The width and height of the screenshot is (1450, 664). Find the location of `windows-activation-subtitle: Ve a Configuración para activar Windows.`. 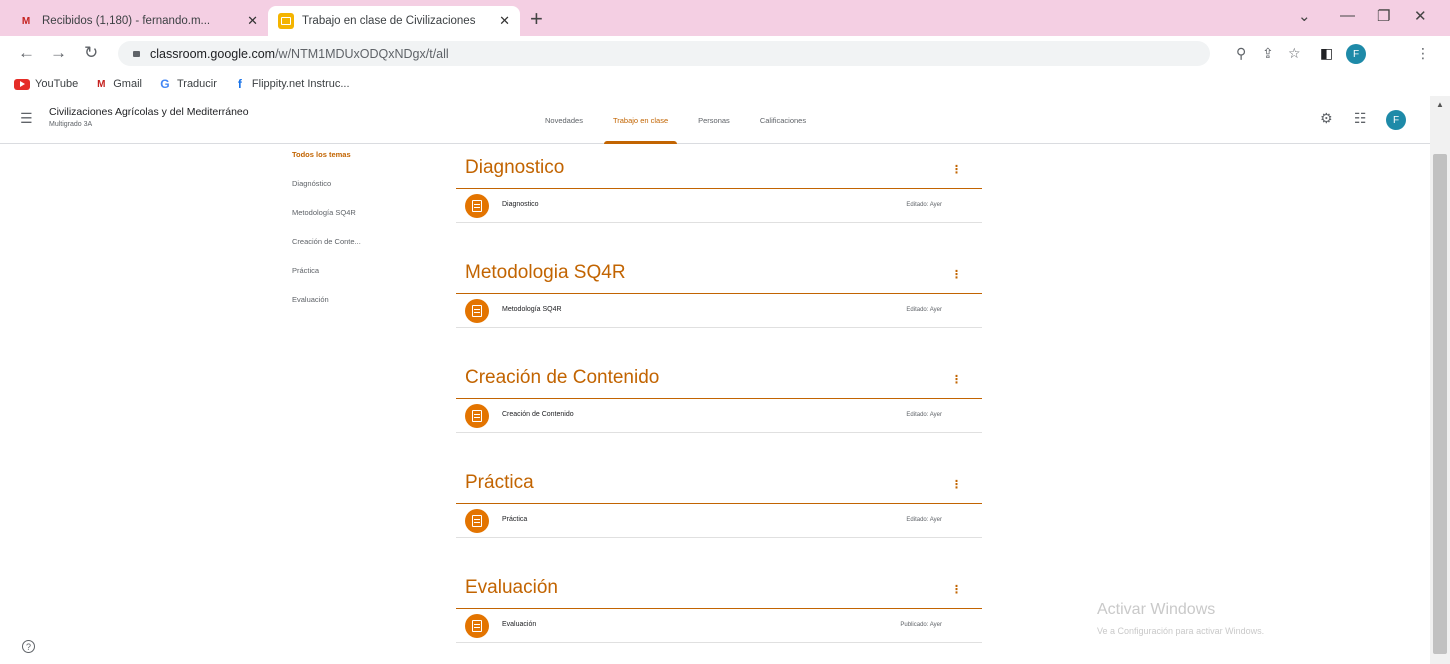

windows-activation-subtitle: Ve a Configuración para activar Windows. is located at coordinates (1181, 631).